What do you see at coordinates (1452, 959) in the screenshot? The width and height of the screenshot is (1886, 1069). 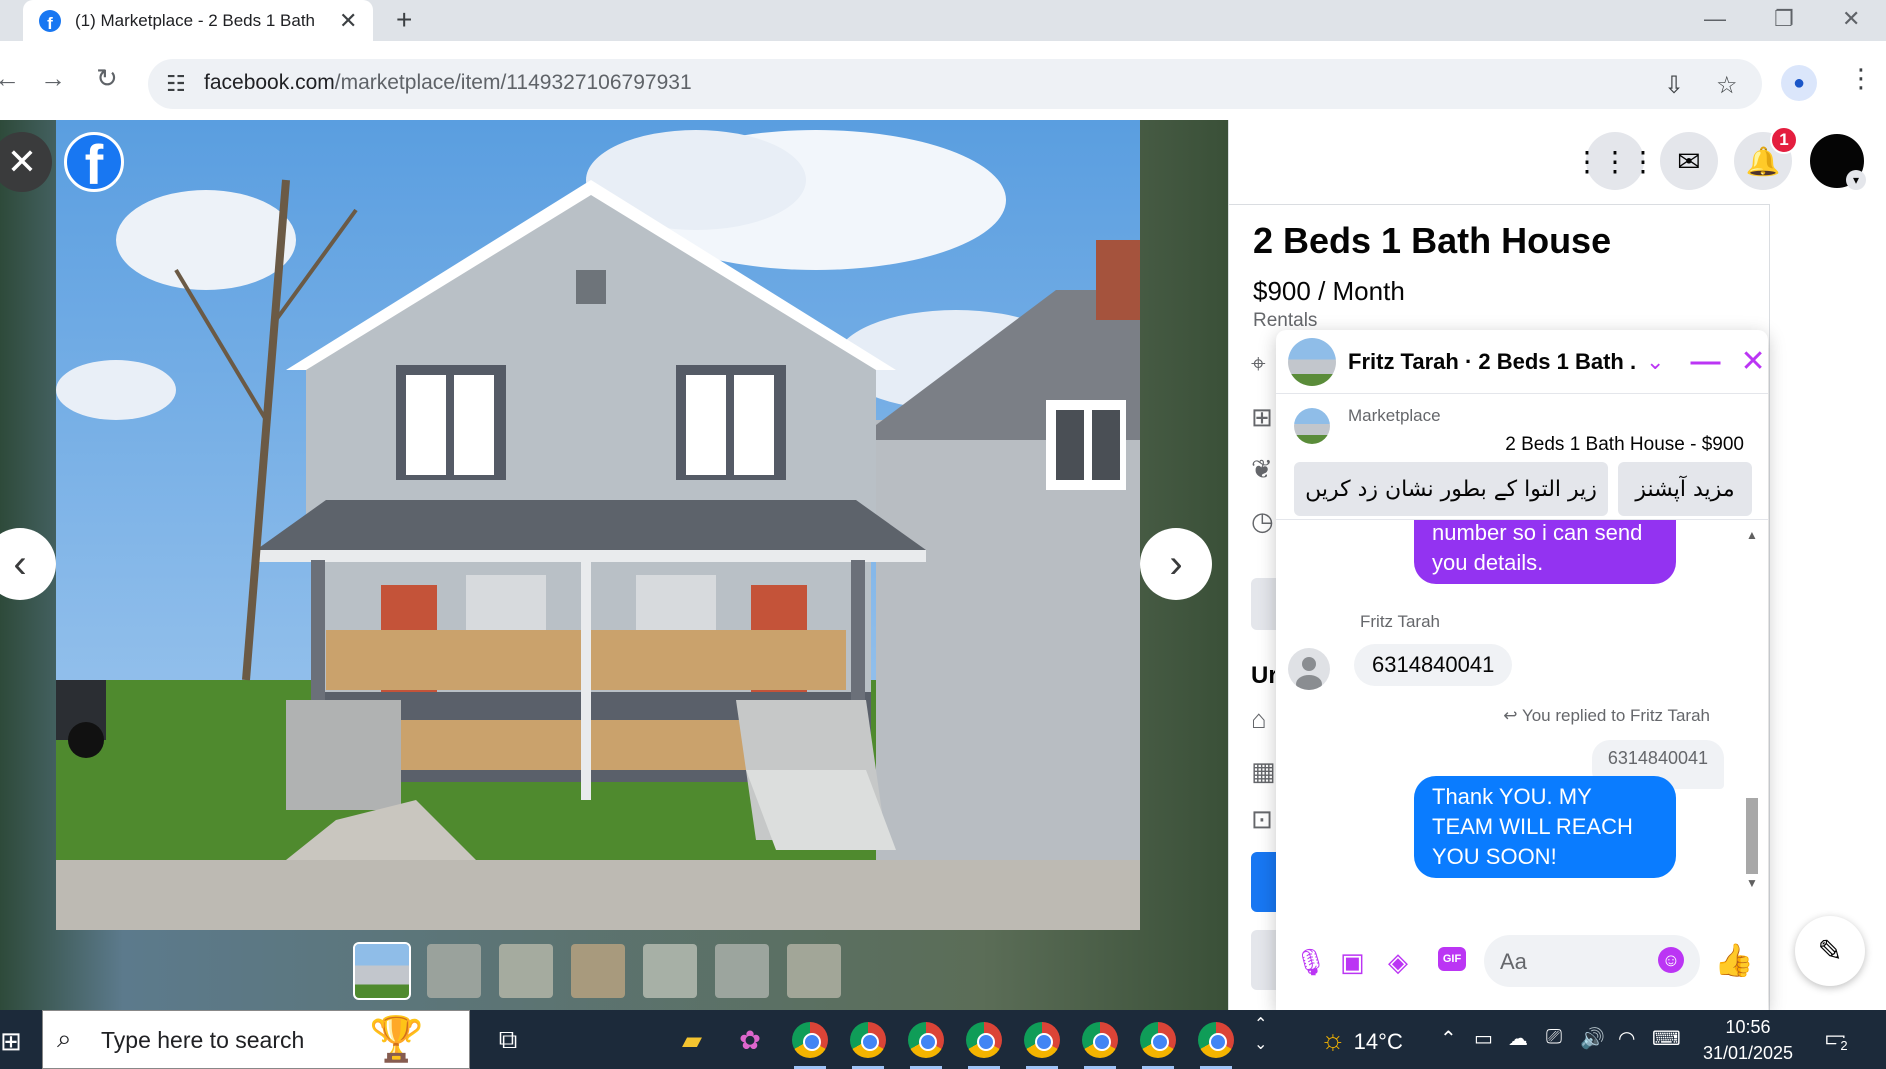 I see `gif-icon: GIF` at bounding box center [1452, 959].